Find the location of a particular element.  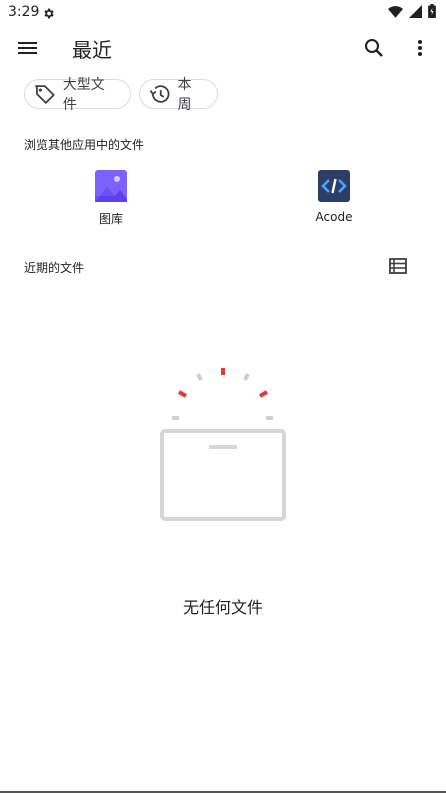

chip-large-files: 大型文件 is located at coordinates (77, 95).